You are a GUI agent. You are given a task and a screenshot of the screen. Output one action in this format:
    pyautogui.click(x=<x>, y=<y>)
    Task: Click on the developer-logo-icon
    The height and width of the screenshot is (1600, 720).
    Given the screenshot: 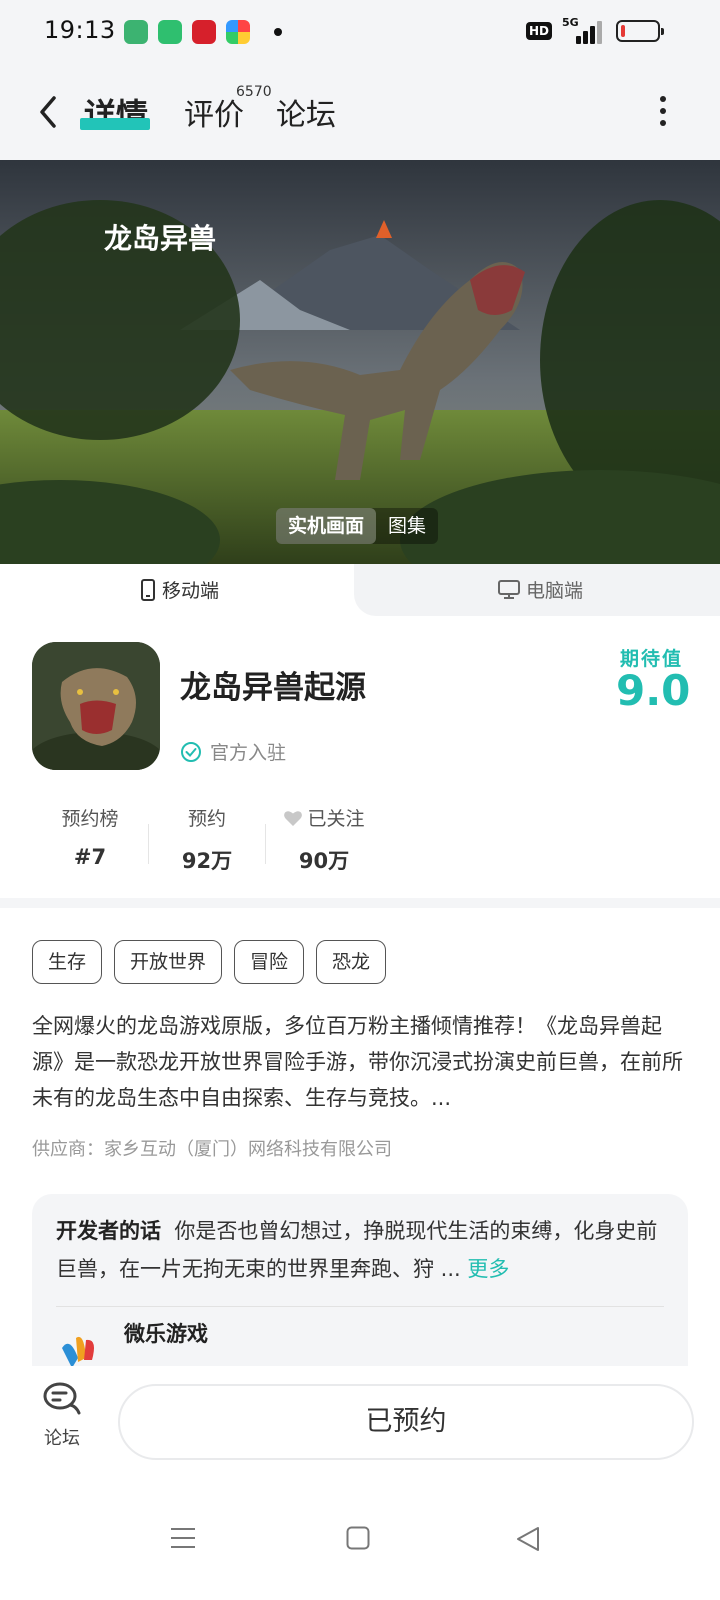 What is the action you would take?
    pyautogui.click(x=78, y=1351)
    